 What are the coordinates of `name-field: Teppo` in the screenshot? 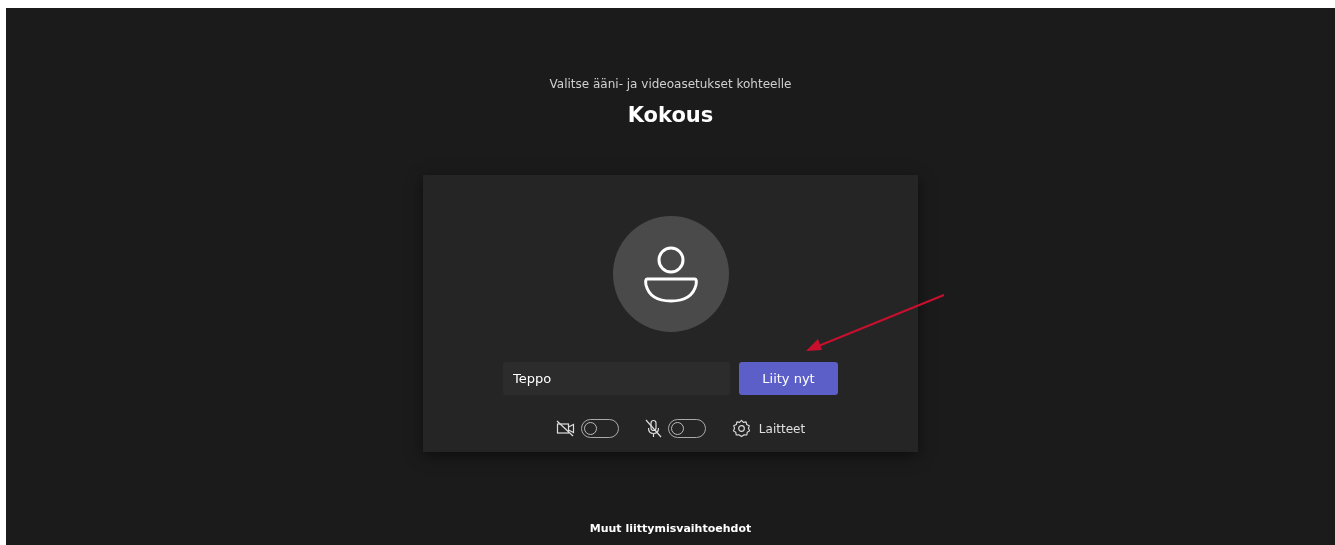 It's located at (616, 378).